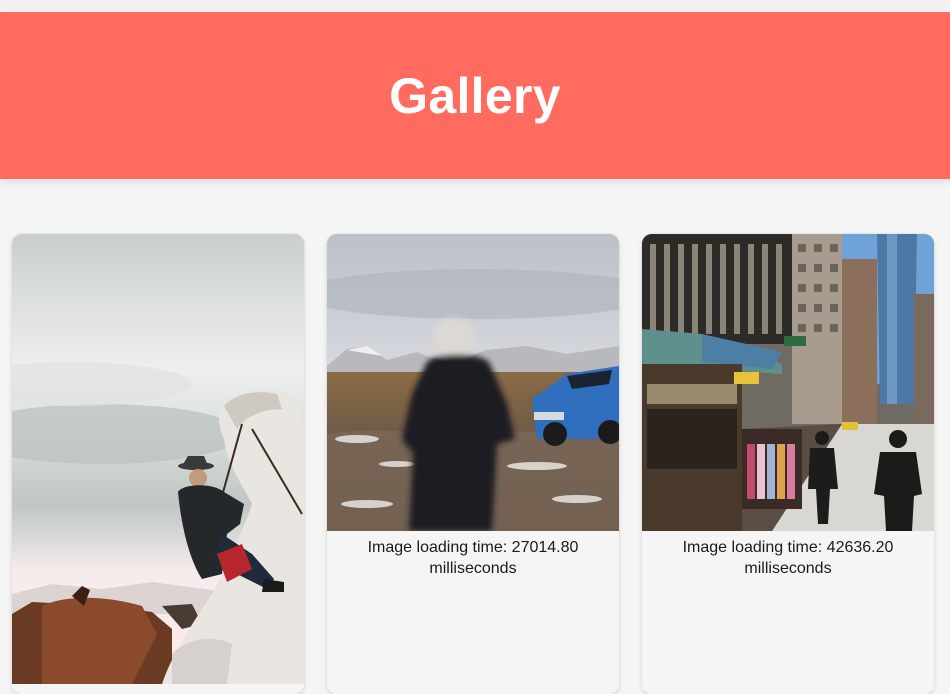  I want to click on city-street-scene-photo, so click(788, 382).